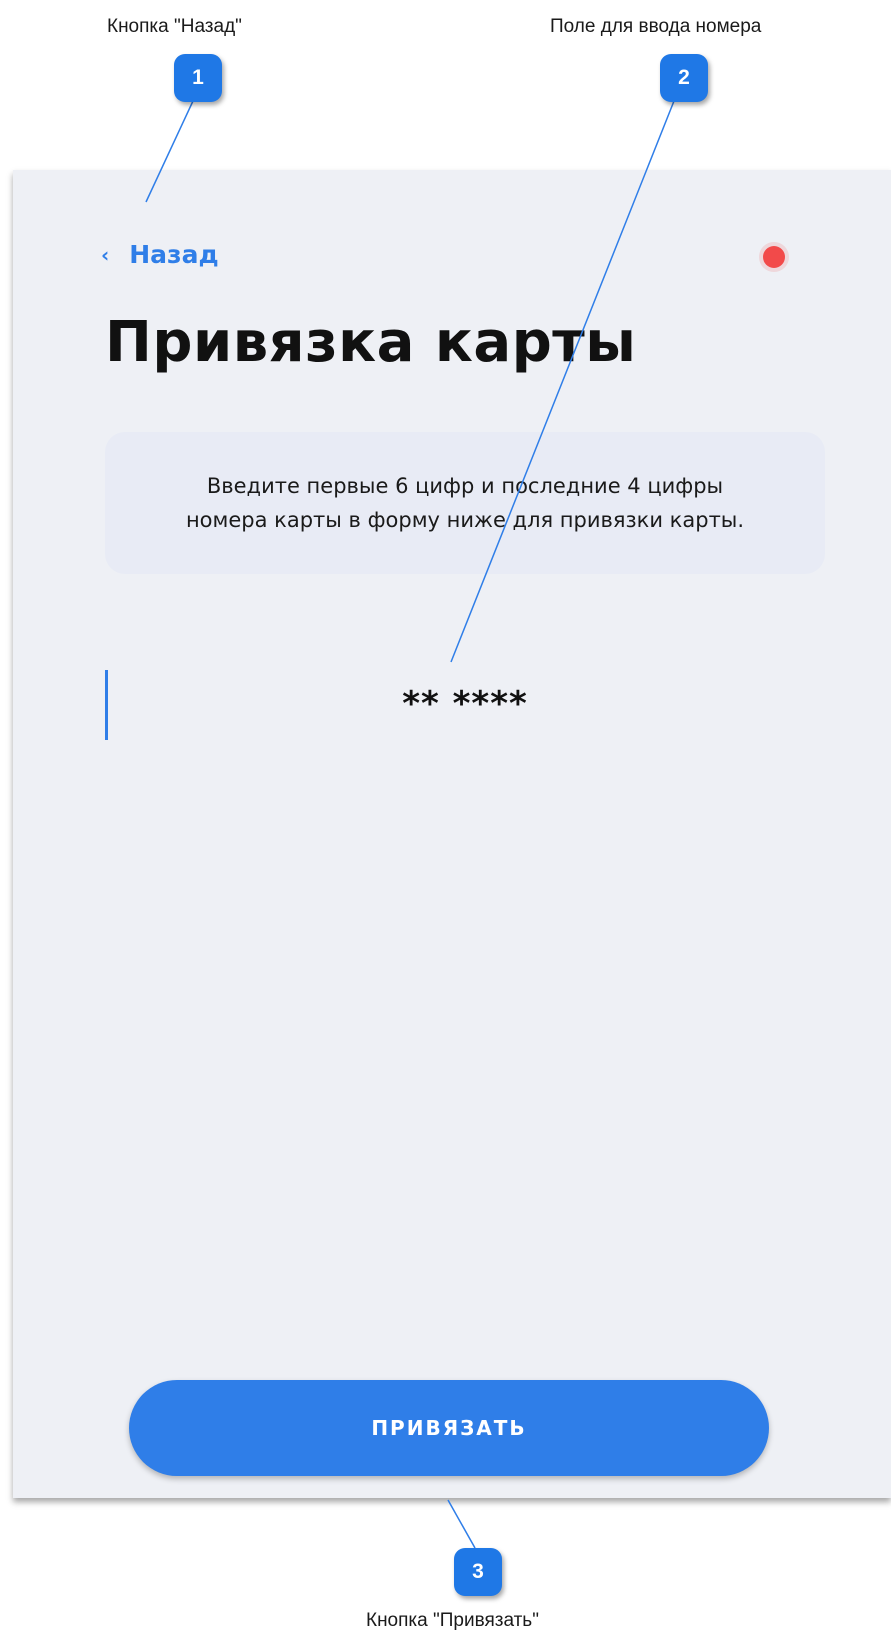  I want to click on card-number-input: ** ****, so click(465, 705).